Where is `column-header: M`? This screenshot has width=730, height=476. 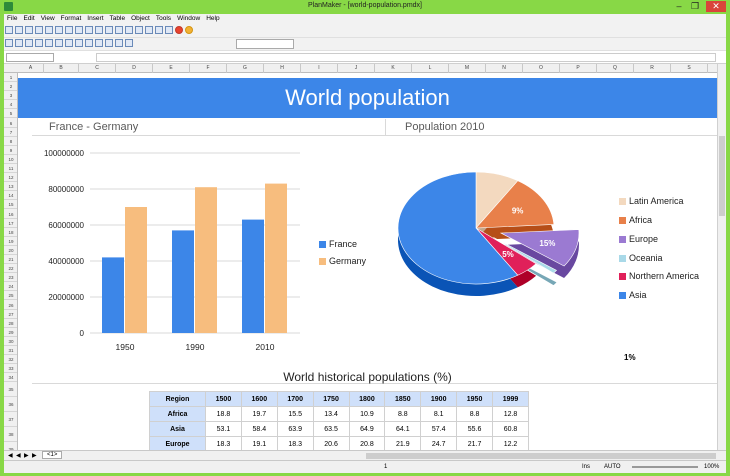
column-header: M is located at coordinates (467, 68).